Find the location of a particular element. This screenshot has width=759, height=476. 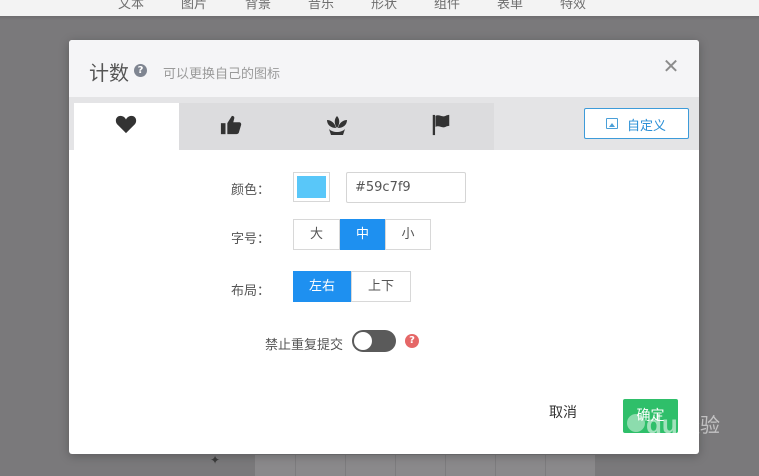

color-swatch is located at coordinates (311, 187).